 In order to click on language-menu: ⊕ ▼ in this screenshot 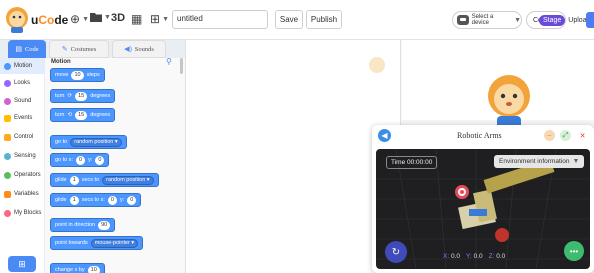, I will do `click(79, 19)`.